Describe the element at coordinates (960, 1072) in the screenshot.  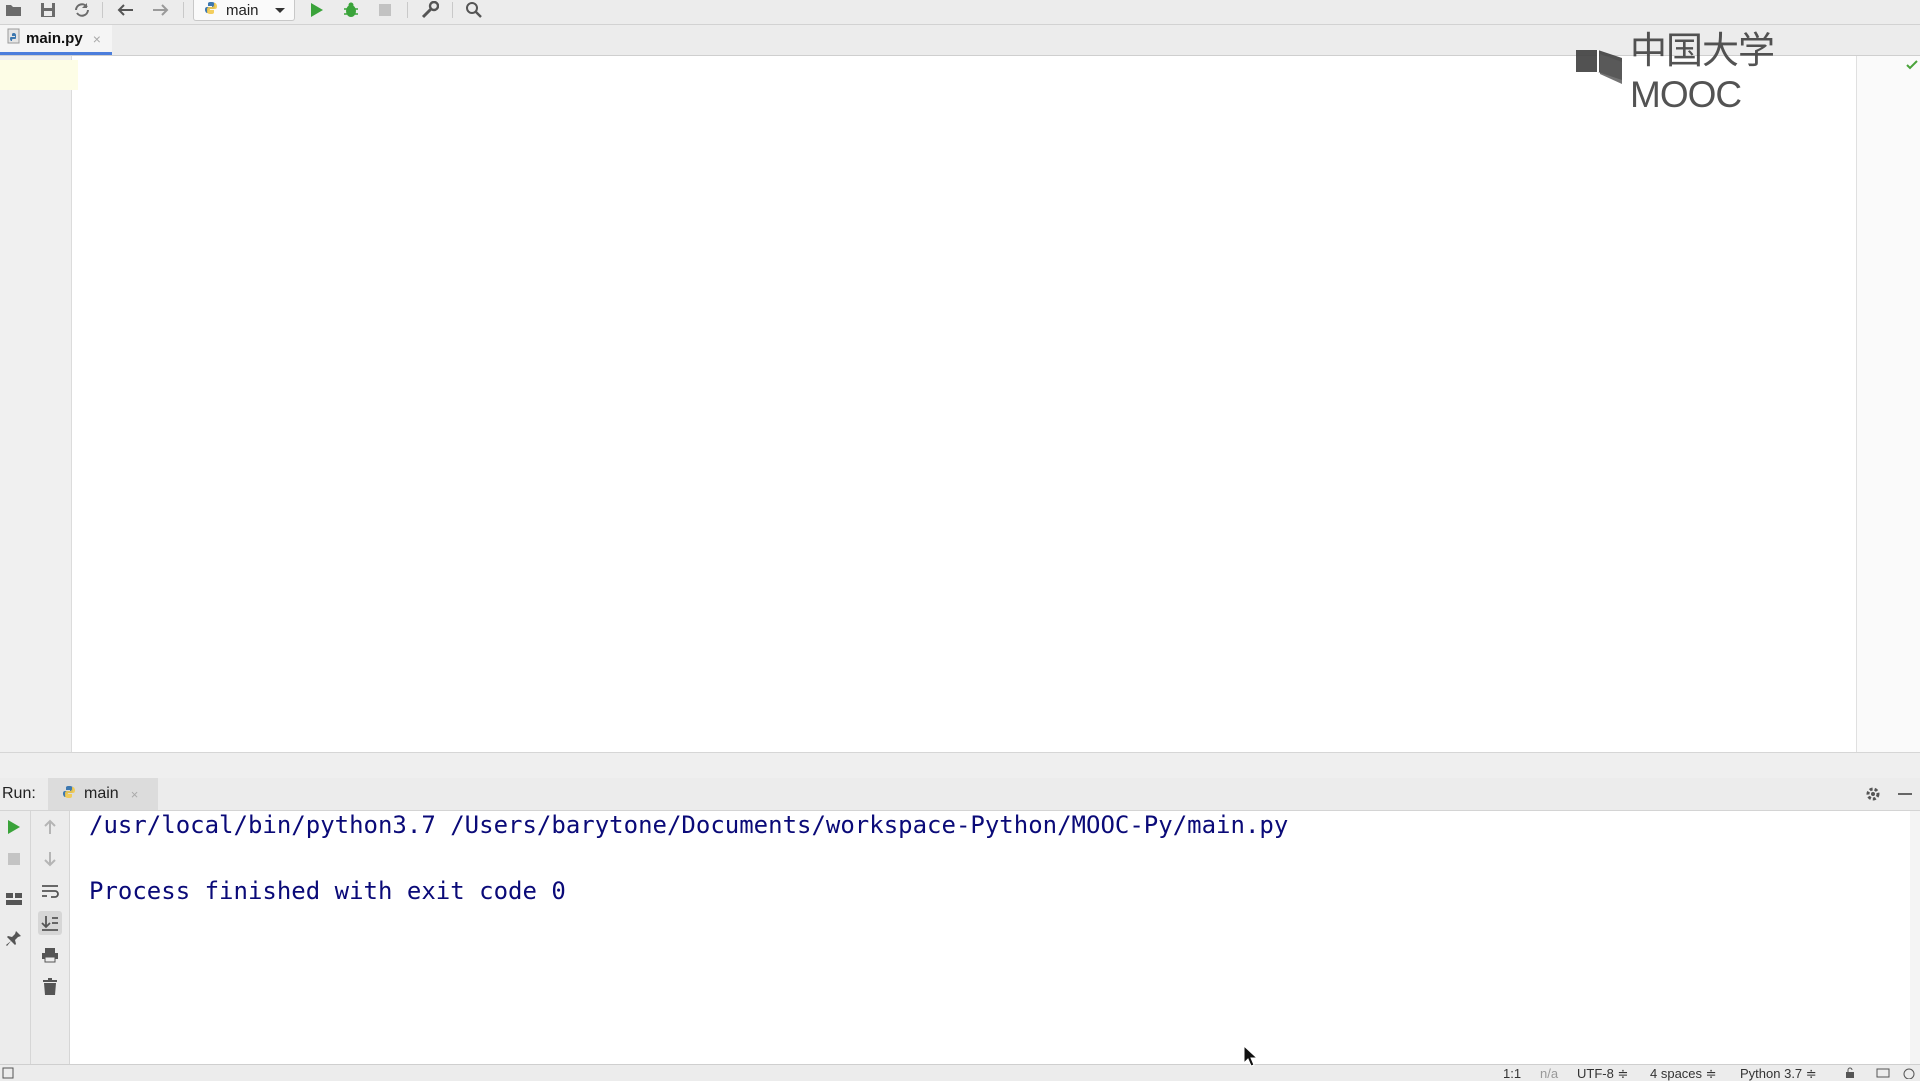
I see `status-bar: 1:1 n/a UTF-8 ≑ 4 spaces ≑ Python 3.7 ≑` at that location.